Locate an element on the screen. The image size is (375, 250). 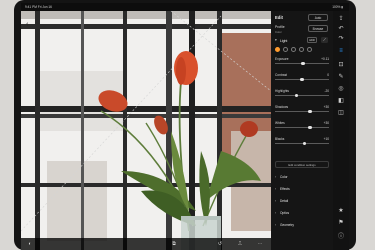
slider-contrast: Contrast 0 is located at coordinates (302, 78).